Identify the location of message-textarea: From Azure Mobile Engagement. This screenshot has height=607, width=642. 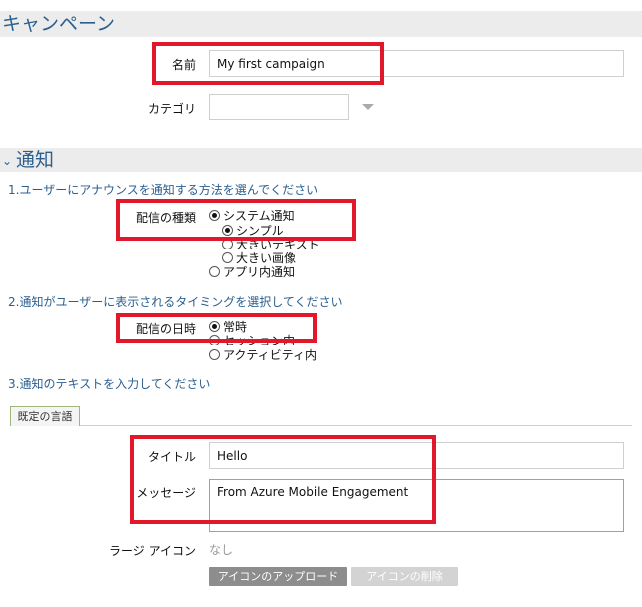
(416, 505).